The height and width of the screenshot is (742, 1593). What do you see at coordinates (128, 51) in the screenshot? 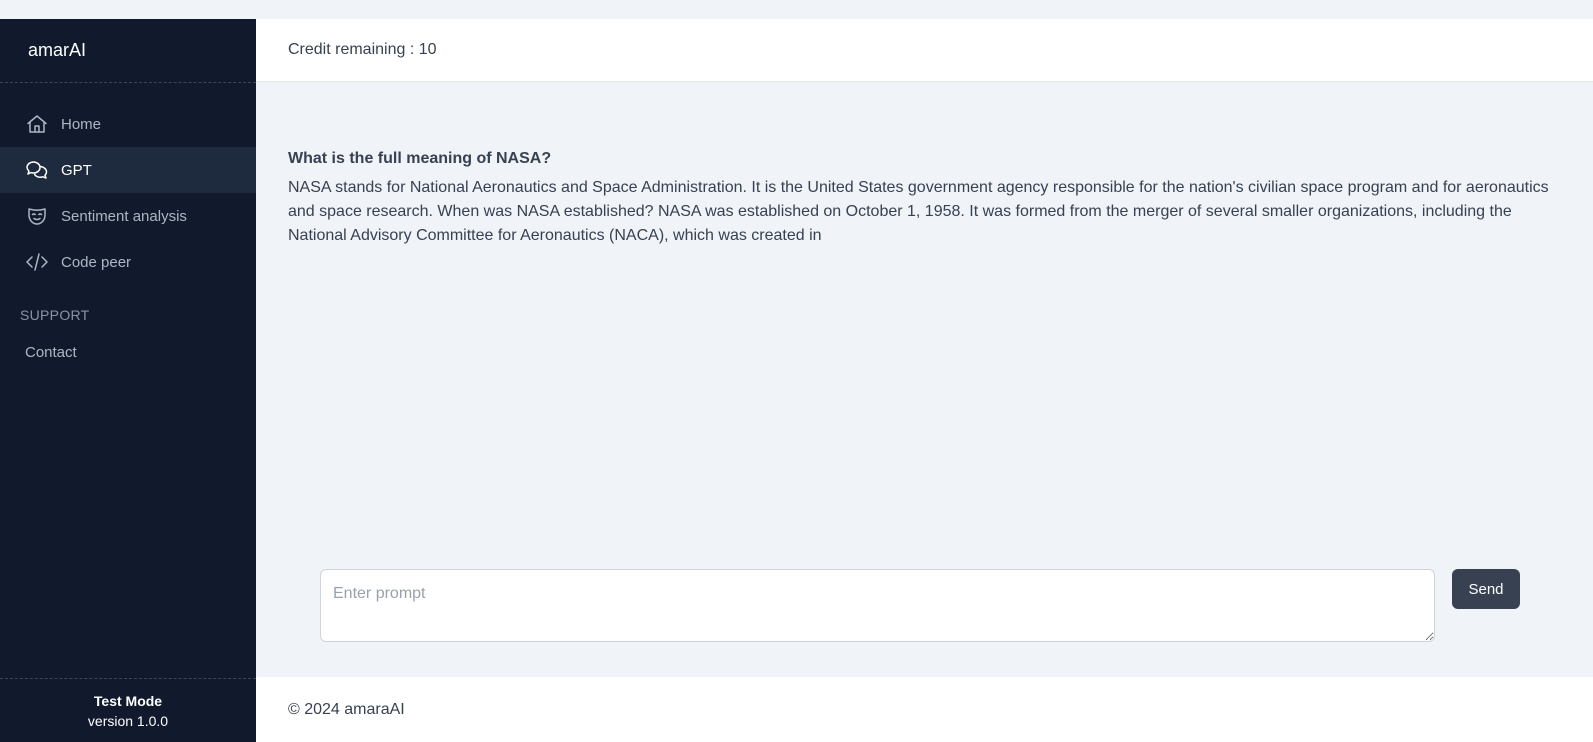
I see `brand-logo: amarAI` at bounding box center [128, 51].